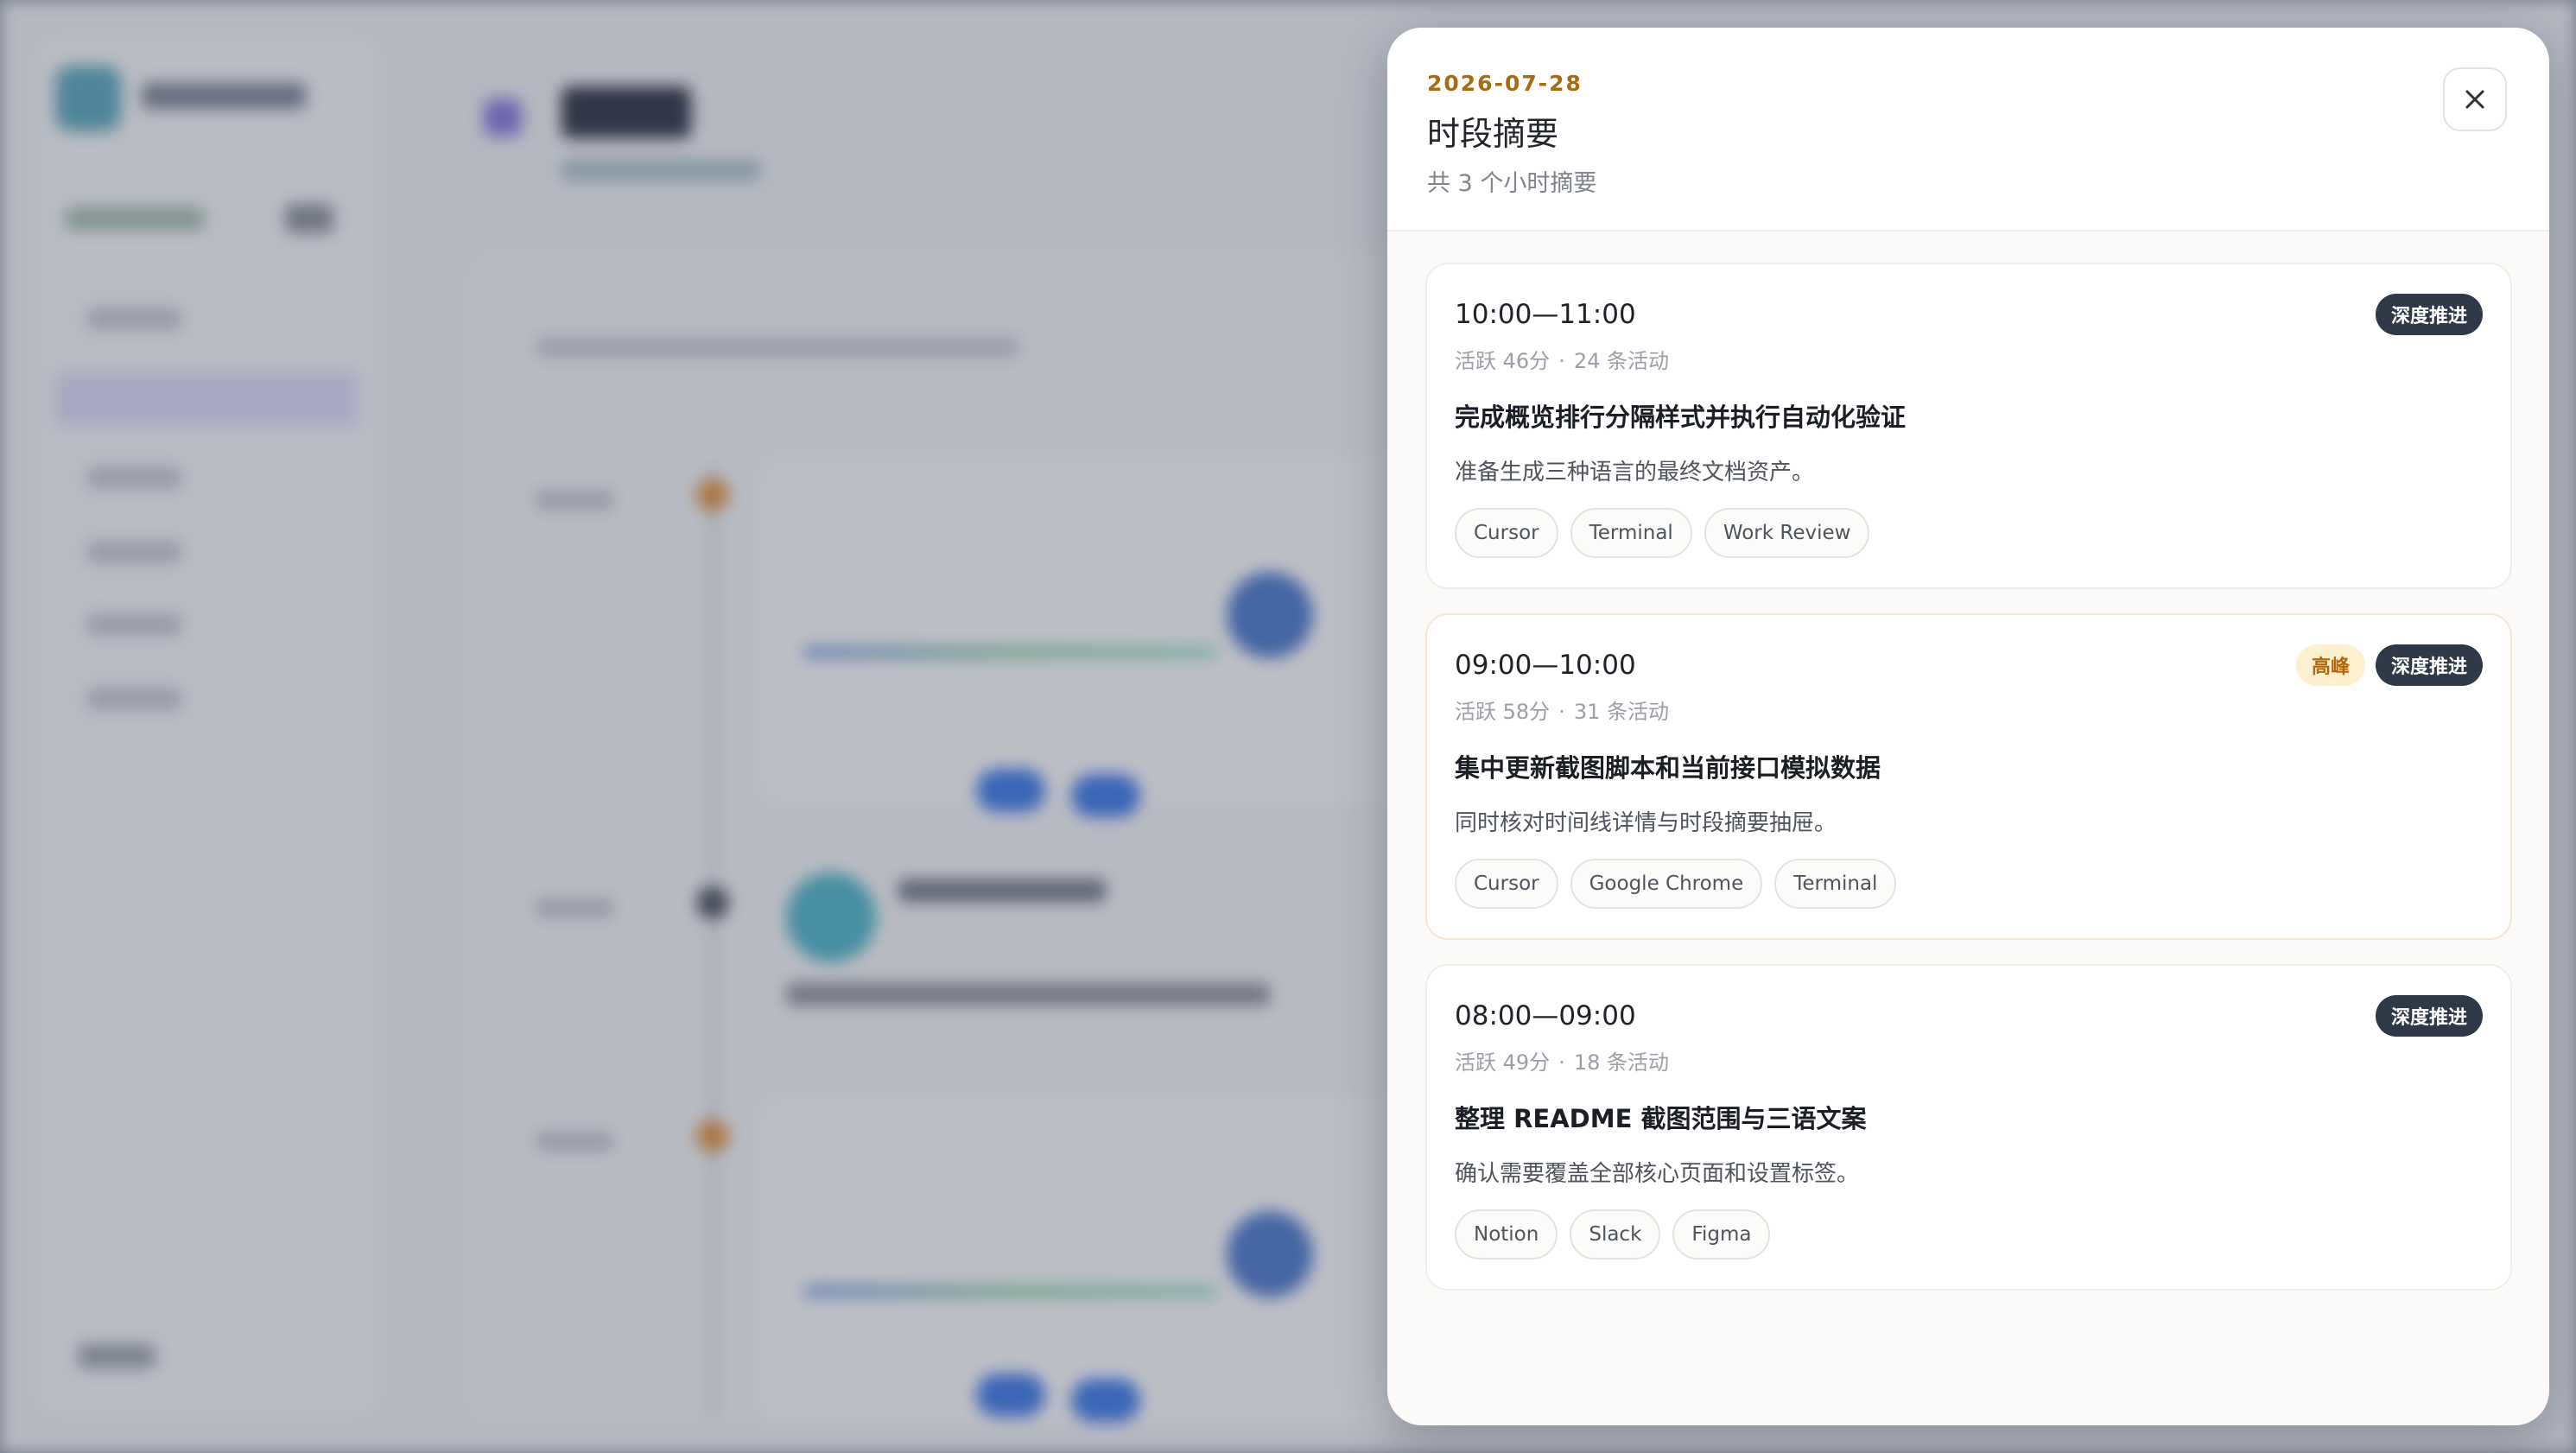 The height and width of the screenshot is (1453, 2576). I want to click on app-tags: Notion Slack Figma, so click(1613, 1234).